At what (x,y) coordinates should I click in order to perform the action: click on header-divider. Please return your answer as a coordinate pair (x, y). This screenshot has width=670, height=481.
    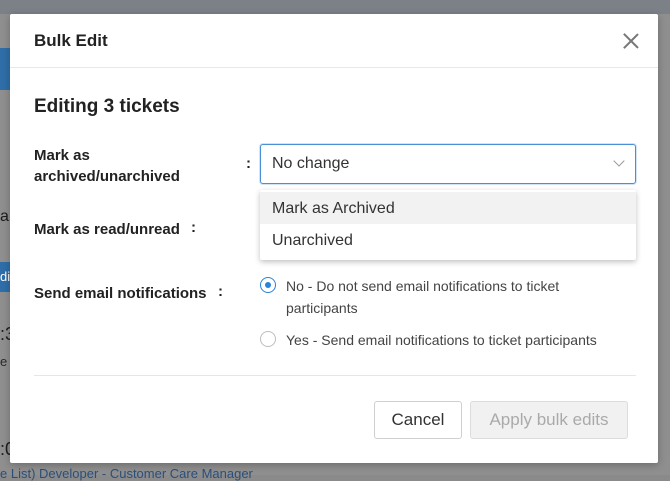
    Looking at the image, I should click on (334, 67).